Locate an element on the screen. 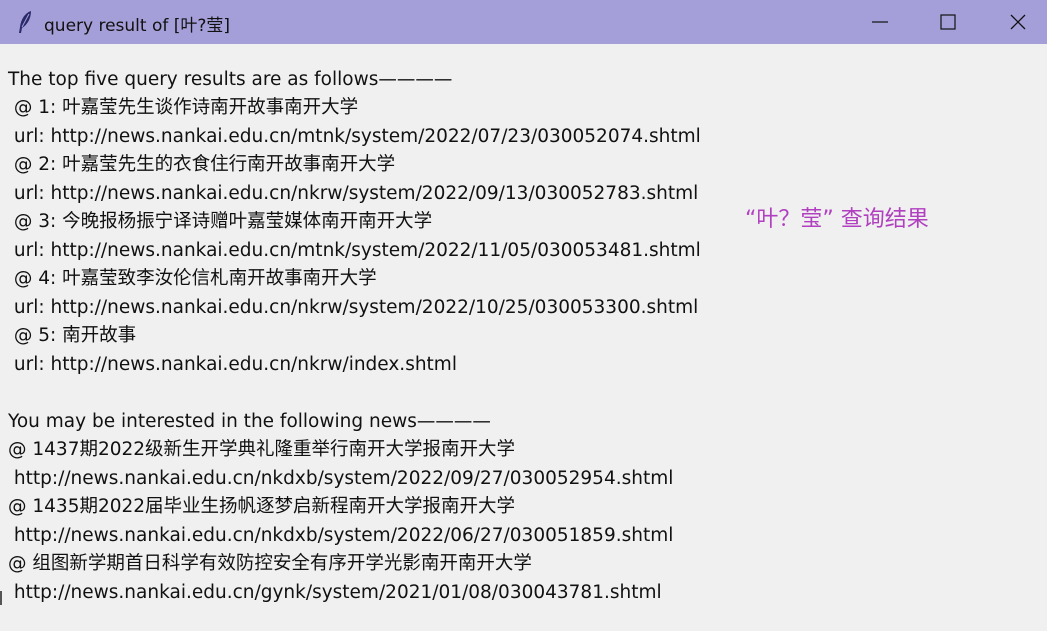 The image size is (1047, 631). minimize-button is located at coordinates (880, 22).